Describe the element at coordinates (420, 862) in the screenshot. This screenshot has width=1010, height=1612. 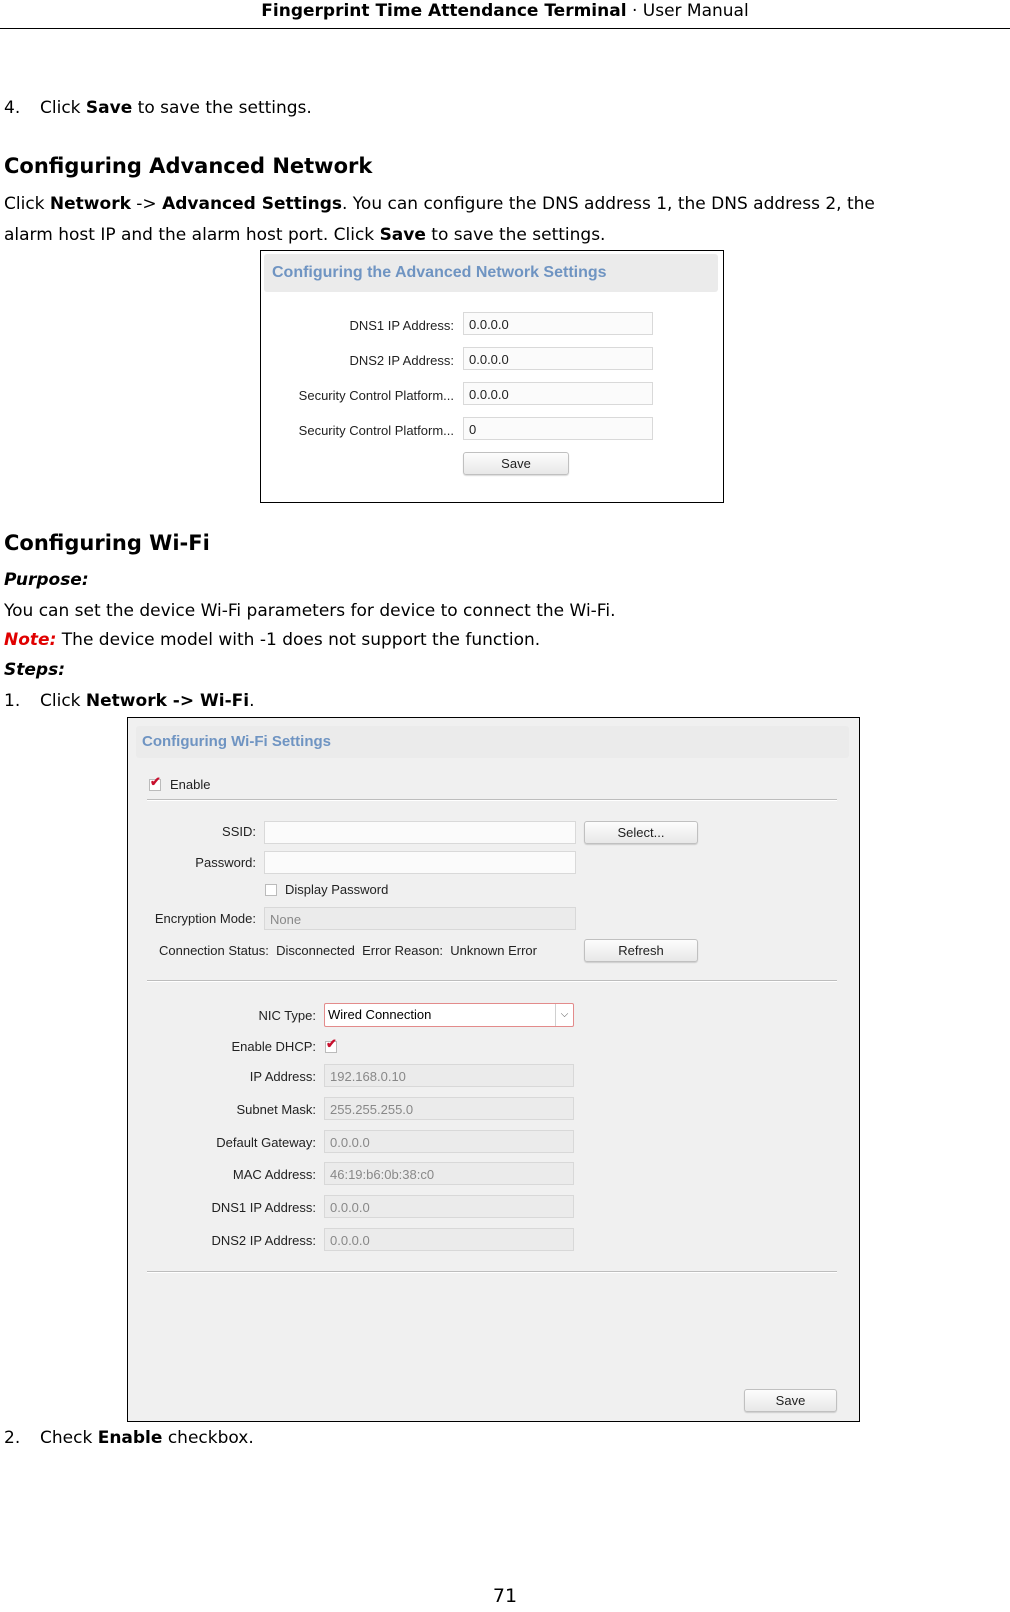
I see `password-input` at that location.